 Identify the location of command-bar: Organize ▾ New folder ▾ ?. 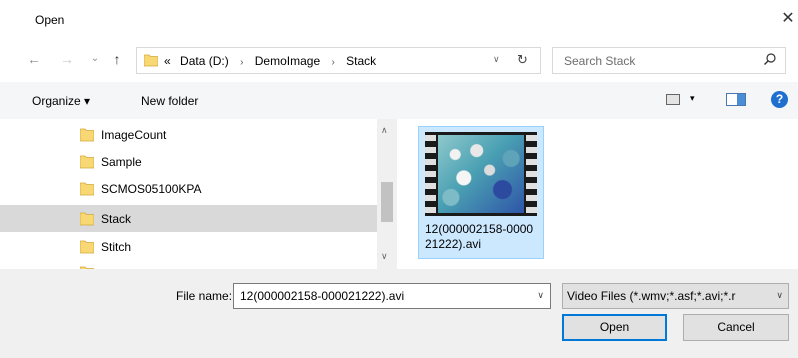
(399, 100).